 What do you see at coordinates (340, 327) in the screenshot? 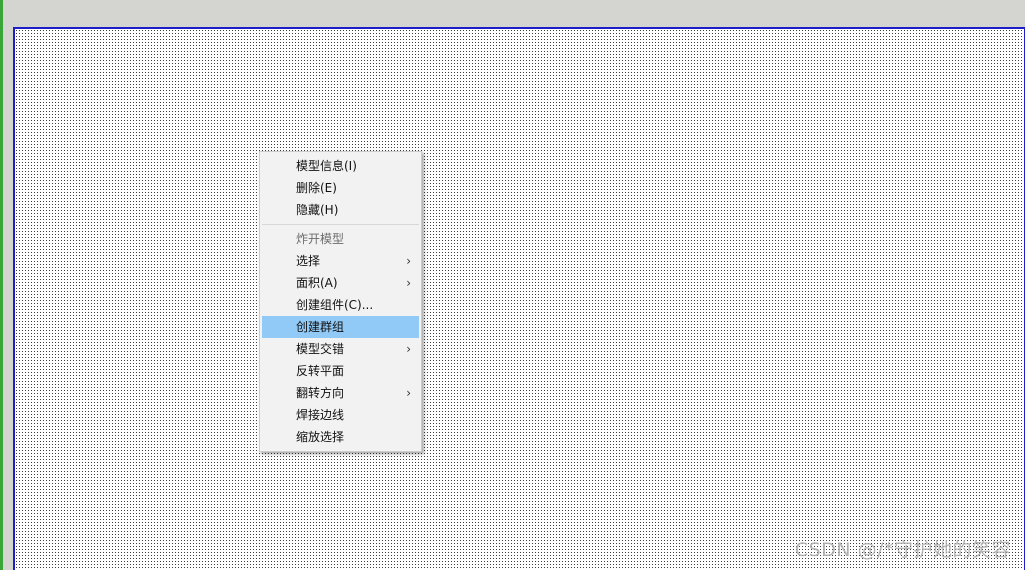
I see `menu-item-create-group: 创建群组` at bounding box center [340, 327].